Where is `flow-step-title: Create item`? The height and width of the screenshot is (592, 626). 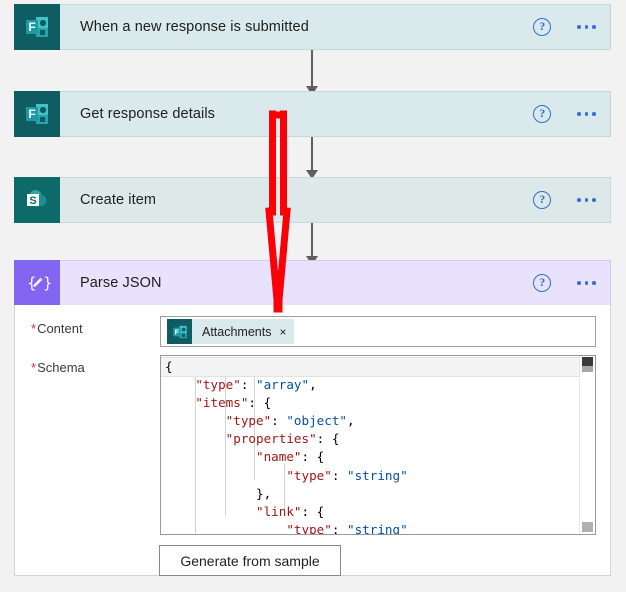
flow-step-title: Create item is located at coordinates (118, 200).